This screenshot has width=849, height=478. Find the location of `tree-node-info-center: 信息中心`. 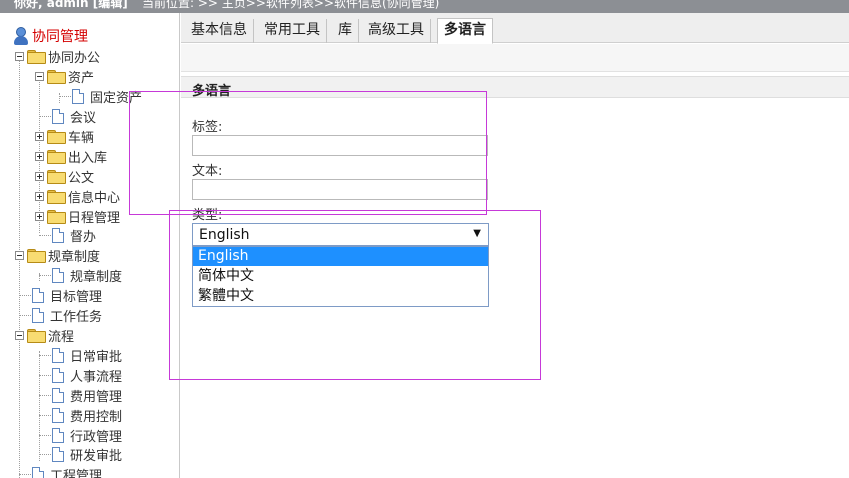

tree-node-info-center: 信息中心 is located at coordinates (77, 196).